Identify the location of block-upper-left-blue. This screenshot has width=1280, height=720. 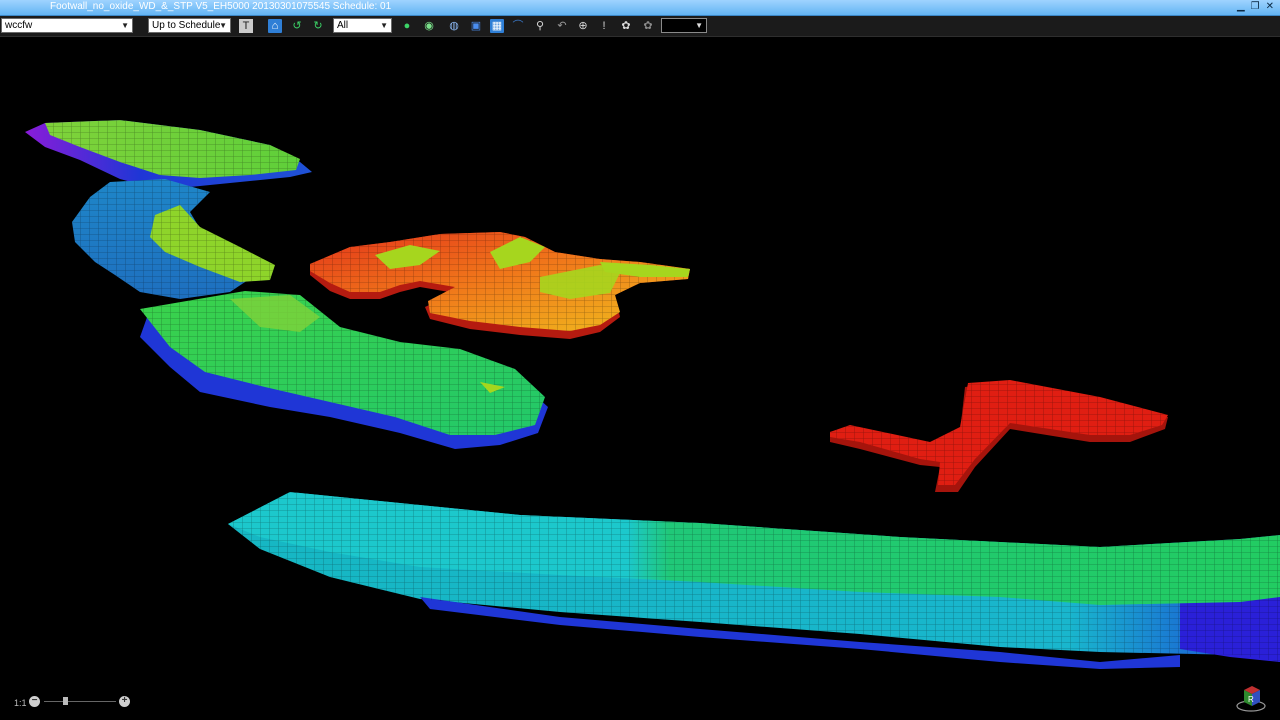
(173, 239).